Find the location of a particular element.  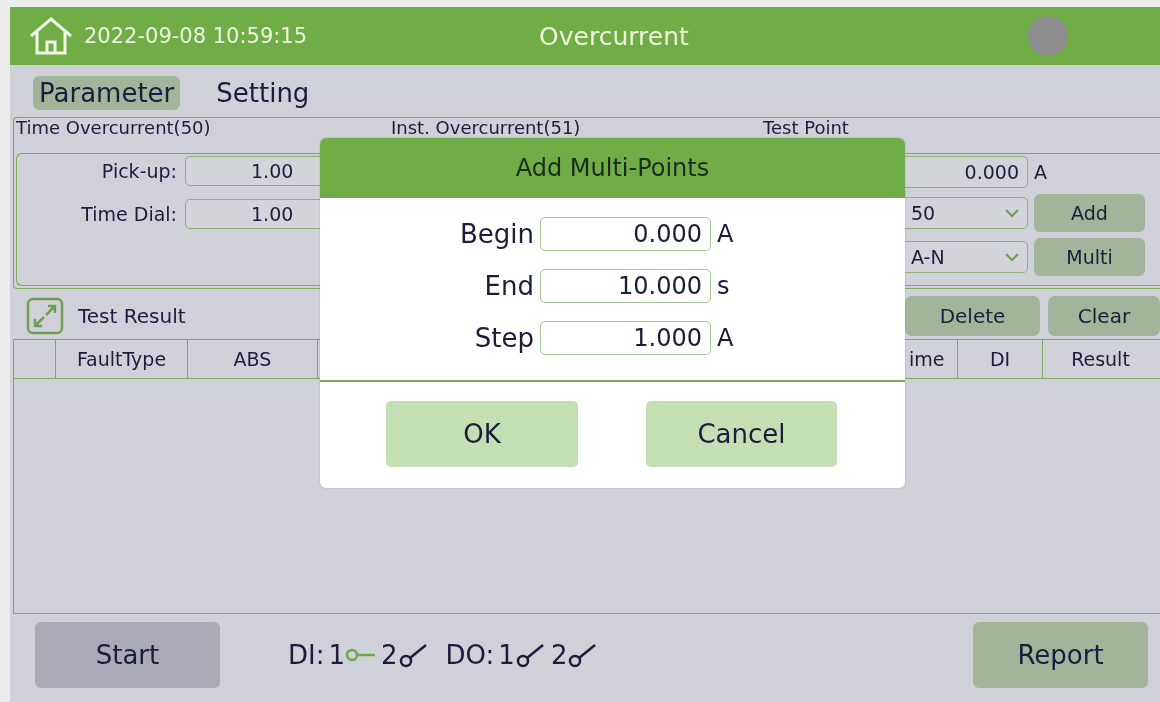

action-button: Multi is located at coordinates (1089, 257).